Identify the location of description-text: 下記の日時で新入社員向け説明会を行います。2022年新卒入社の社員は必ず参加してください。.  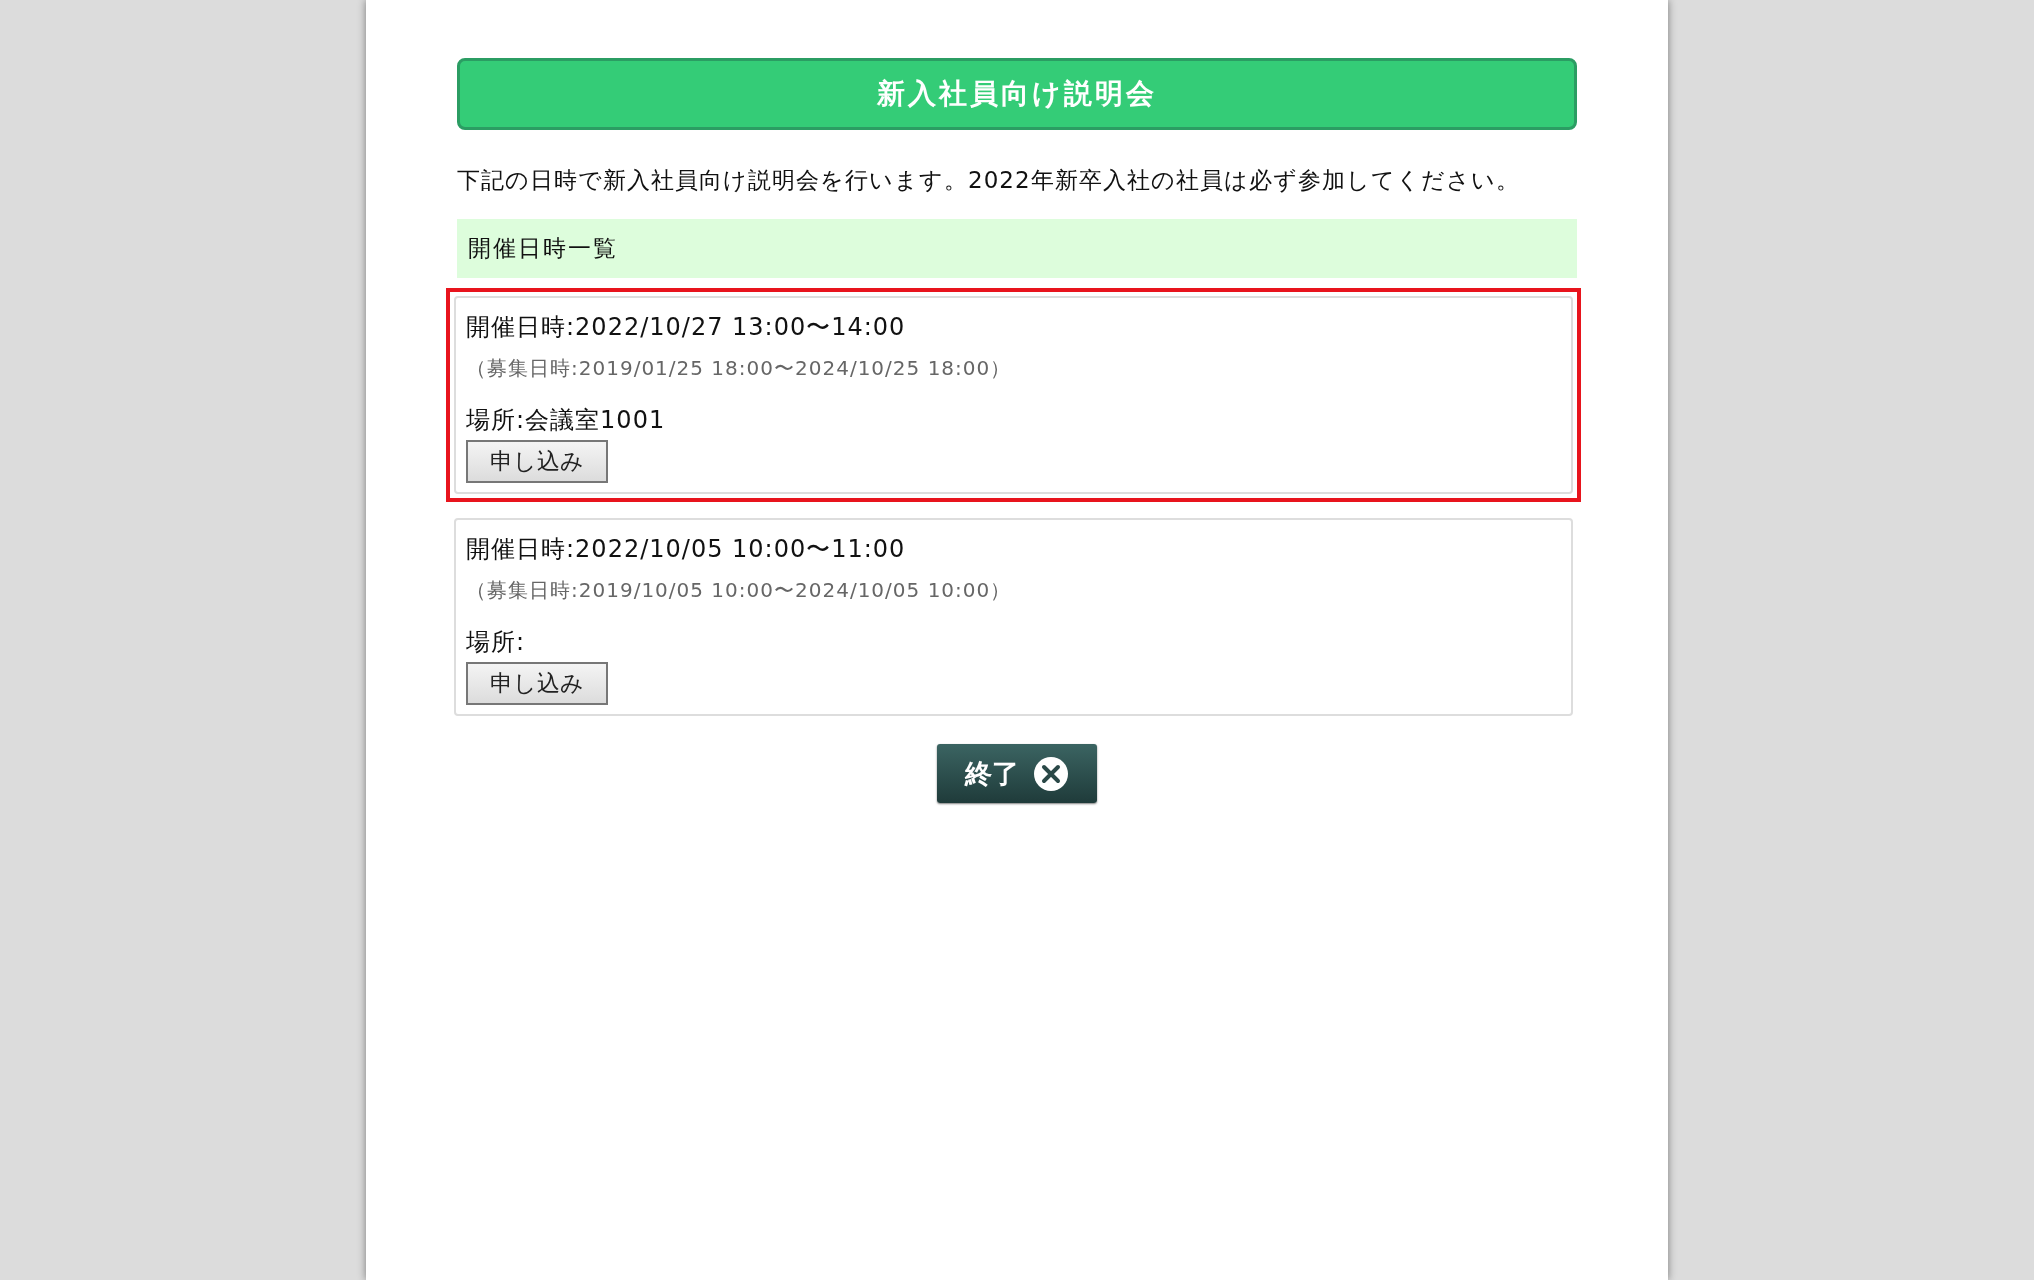
(989, 180).